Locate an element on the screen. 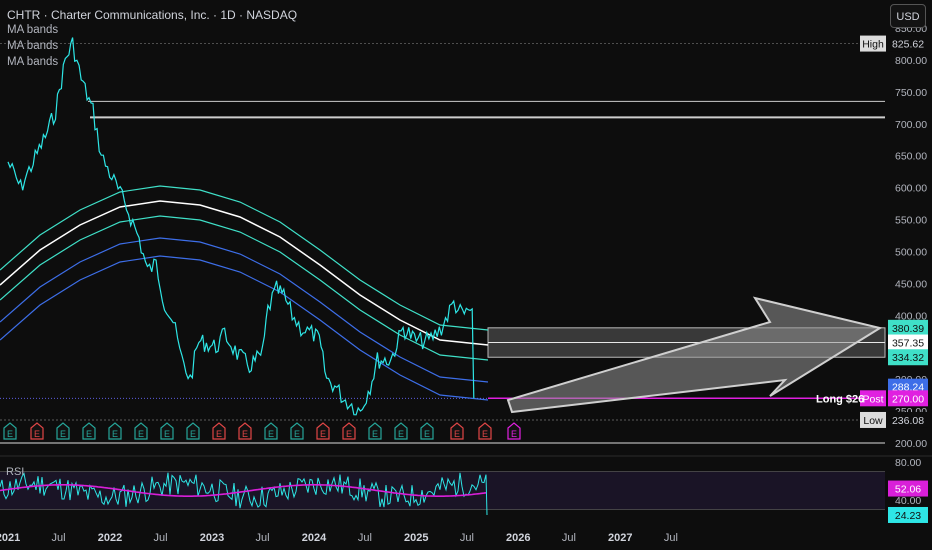 Image resolution: width=932 pixels, height=550 pixels. currency-button: USD is located at coordinates (908, 16).